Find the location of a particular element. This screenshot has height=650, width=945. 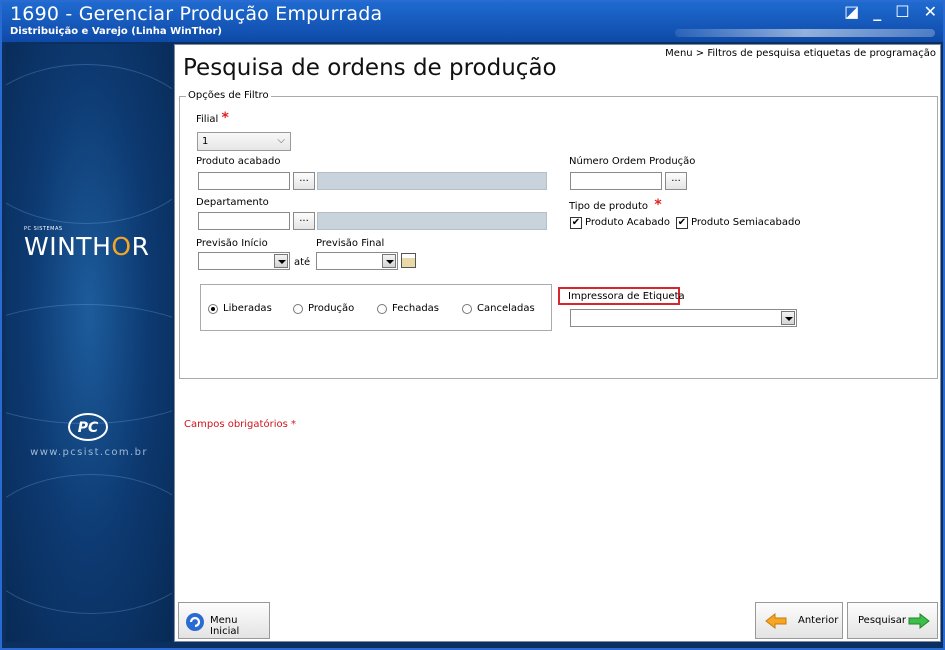

required-fields-note: Campos obrigatórios * is located at coordinates (240, 424).